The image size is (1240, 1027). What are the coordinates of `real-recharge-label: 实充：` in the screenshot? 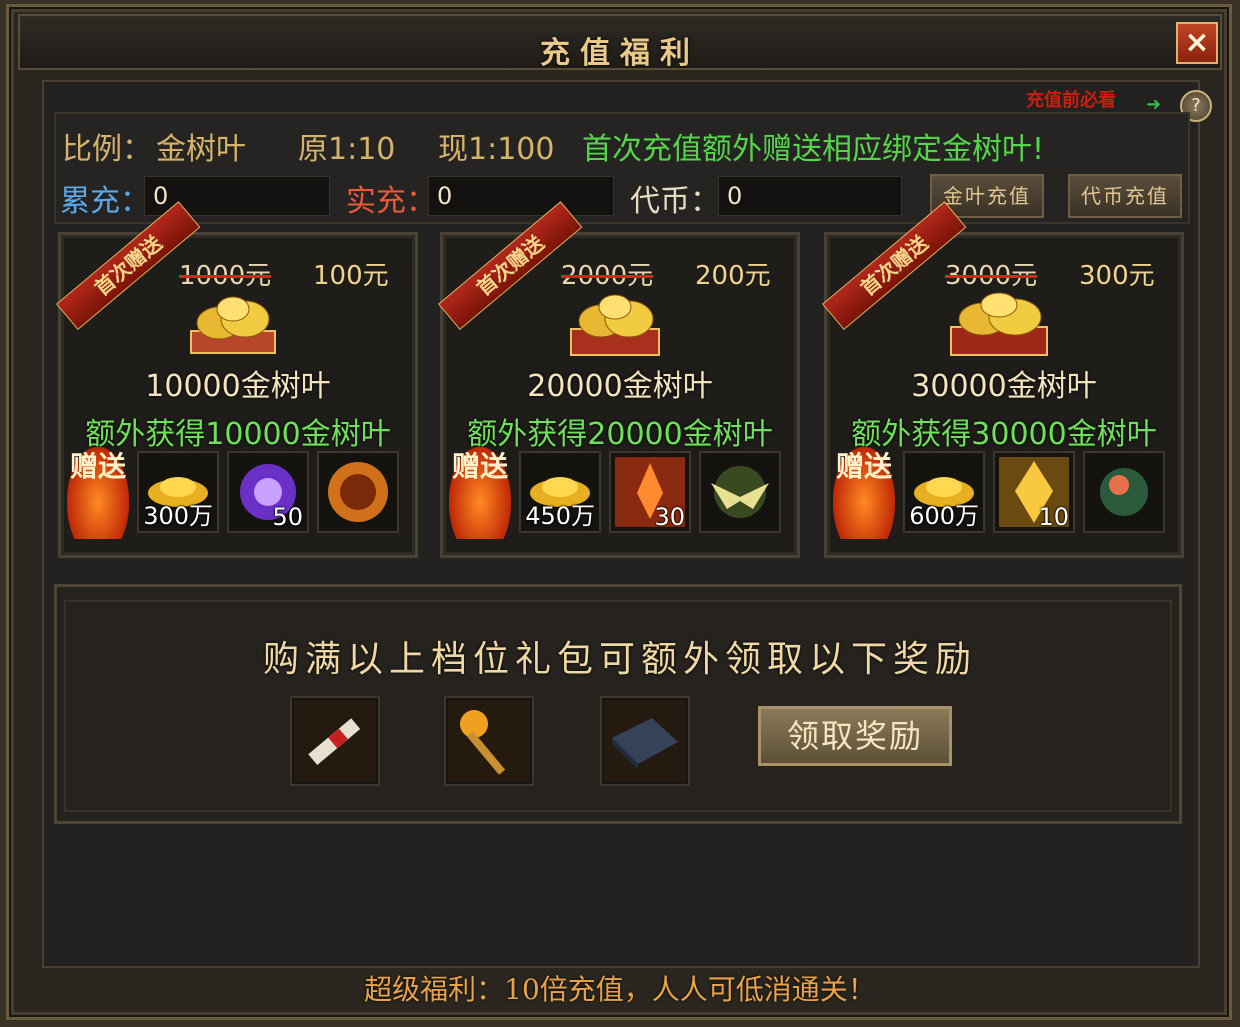 It's located at (391, 201).